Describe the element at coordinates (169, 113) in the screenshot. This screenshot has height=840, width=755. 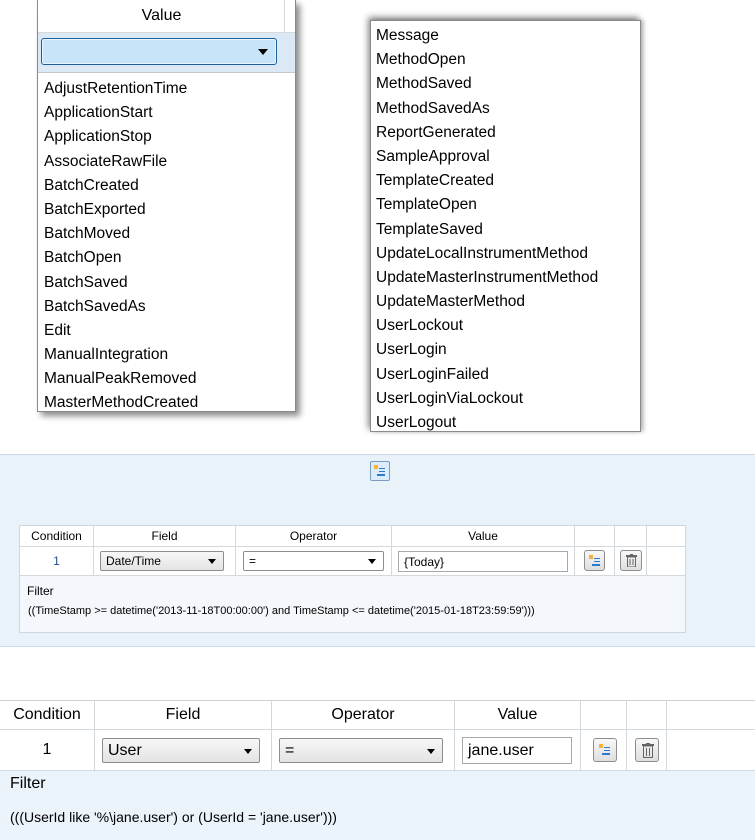
I see `list-item: ApplicationStart` at that location.